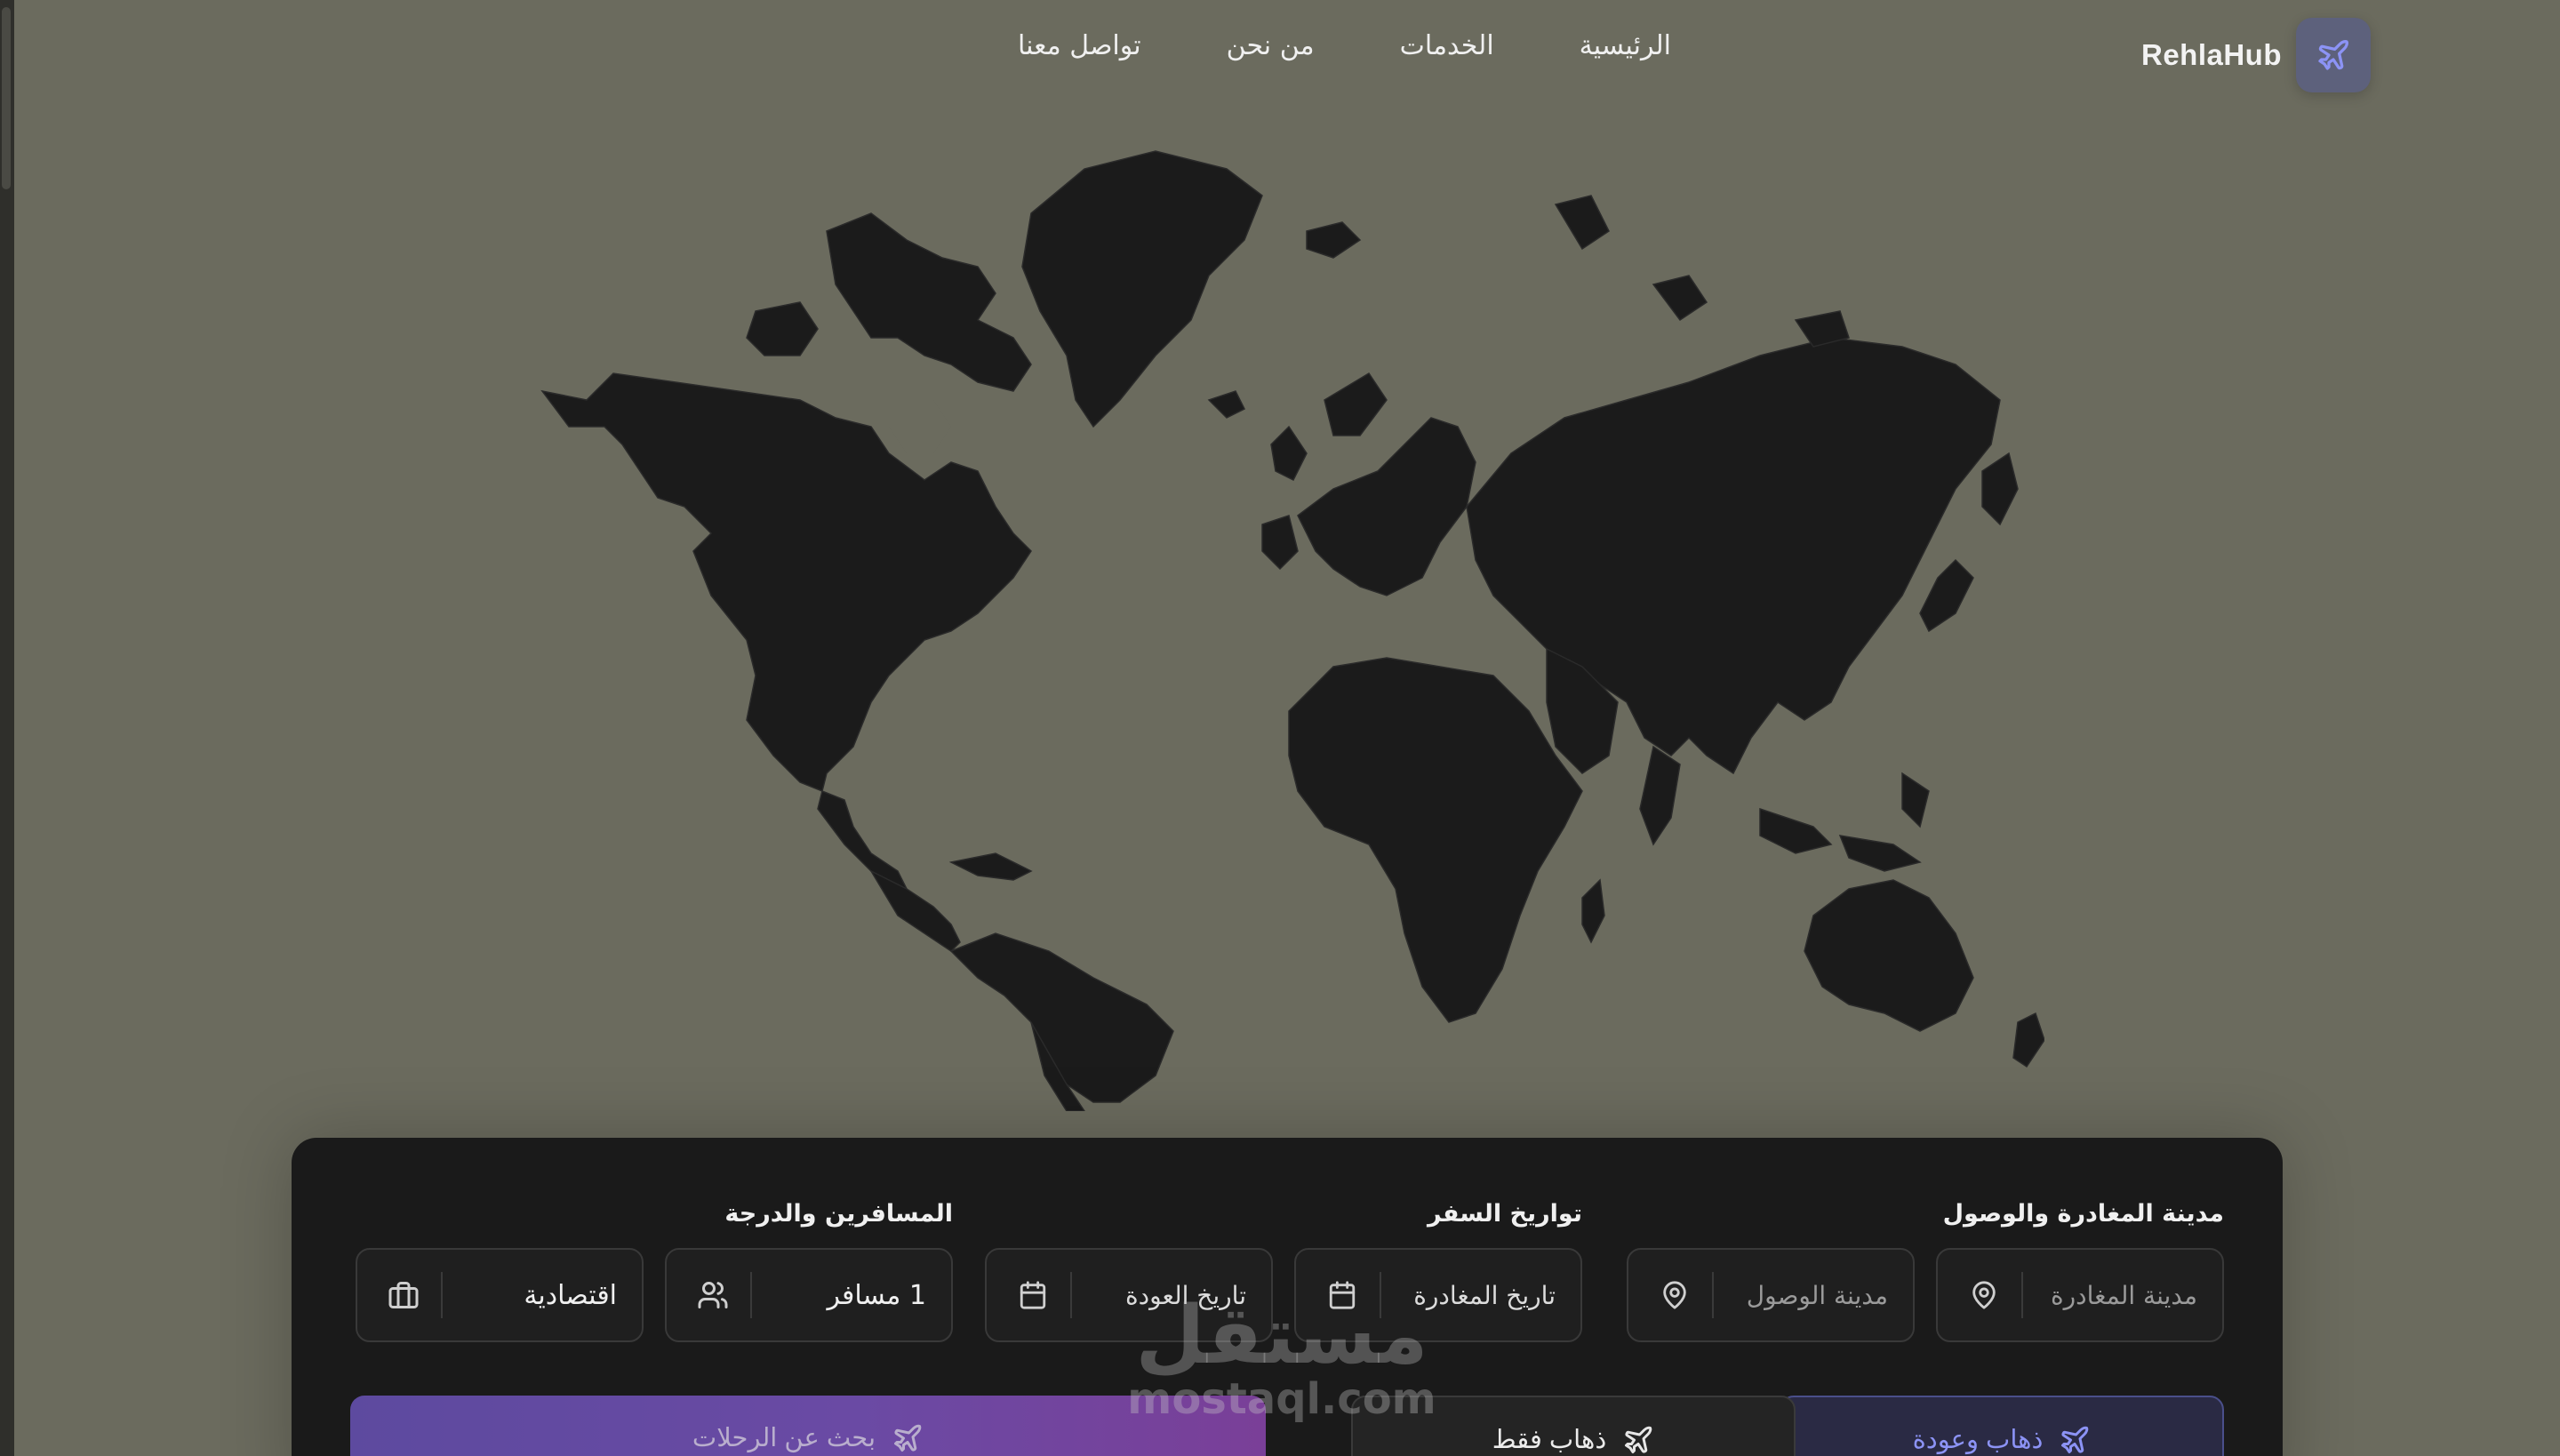  I want to click on brand-logo, so click(2333, 55).